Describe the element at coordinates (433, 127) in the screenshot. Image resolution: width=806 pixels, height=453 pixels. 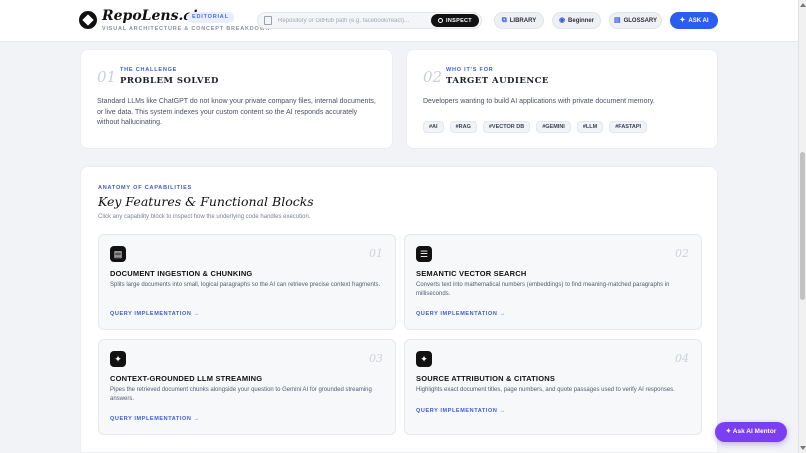
I see `tag: #AI` at that location.